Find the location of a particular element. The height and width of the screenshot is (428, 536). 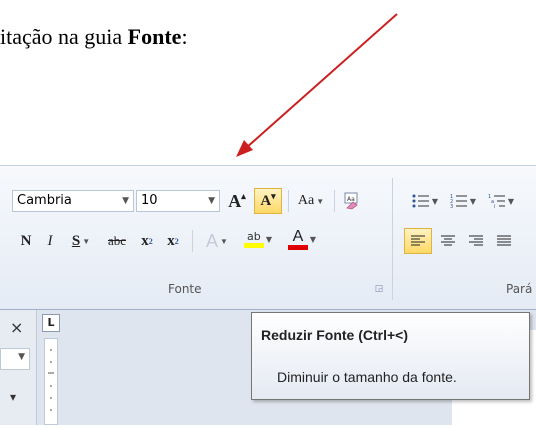

shrink-font-button: A ▾ is located at coordinates (268, 201).